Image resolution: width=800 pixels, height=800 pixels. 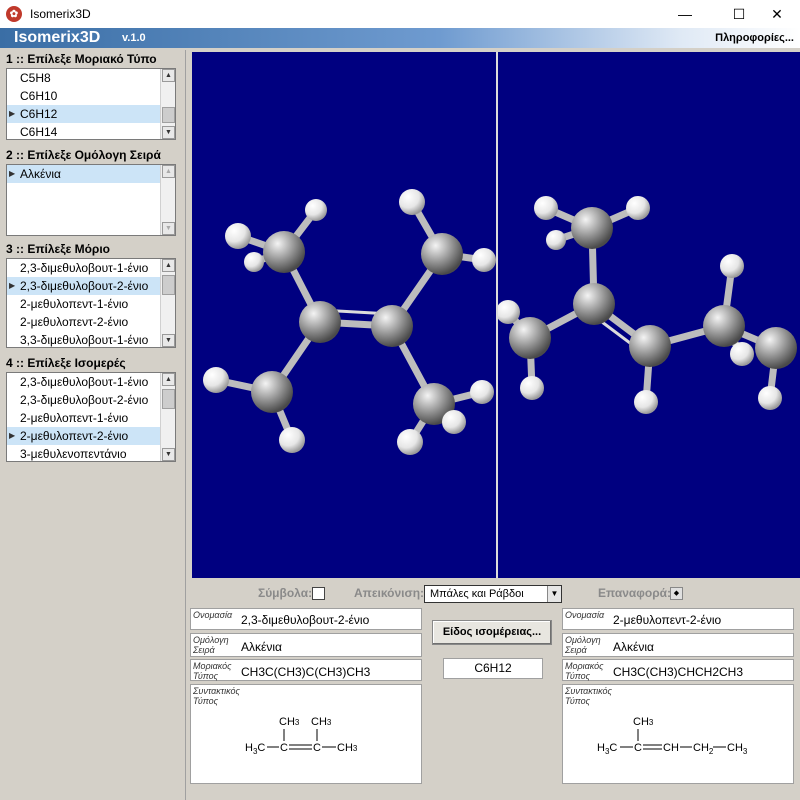 I want to click on list-item-label: C6H10, so click(x=39, y=96).